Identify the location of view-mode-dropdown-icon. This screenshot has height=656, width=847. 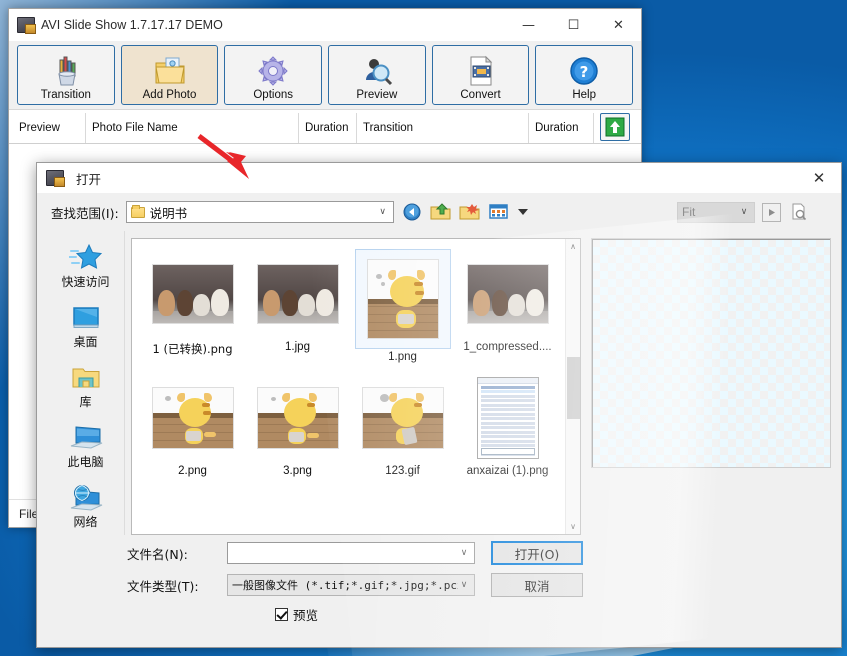
(523, 212).